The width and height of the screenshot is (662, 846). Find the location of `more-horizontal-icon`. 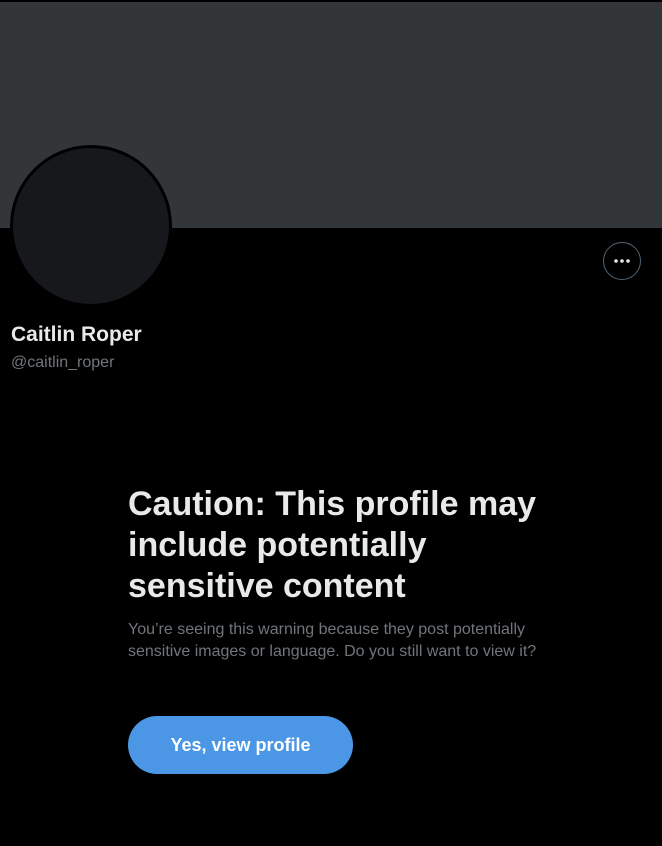

more-horizontal-icon is located at coordinates (622, 261).